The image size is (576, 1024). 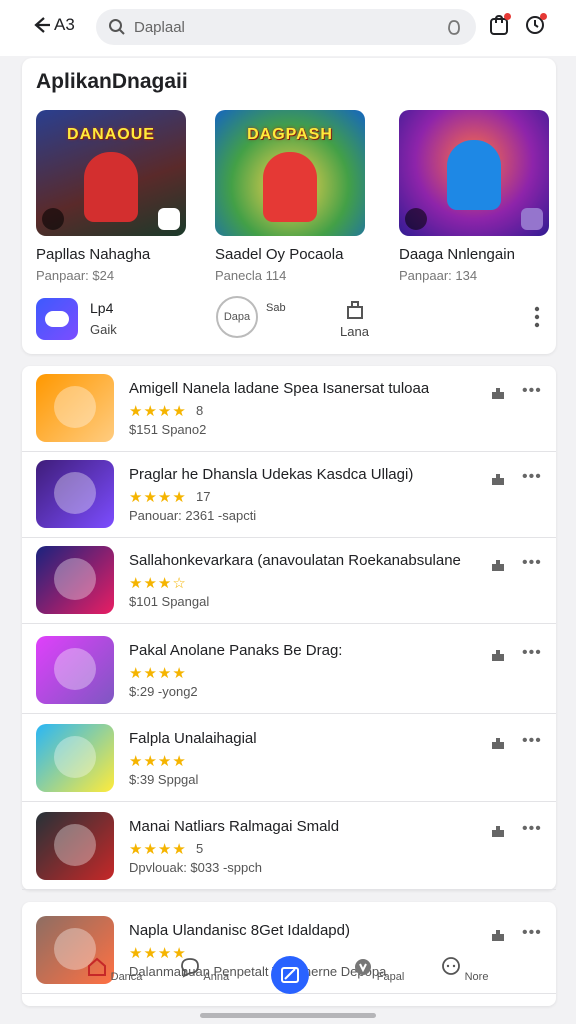 I want to click on controller-badge-icon, so click(x=169, y=219).